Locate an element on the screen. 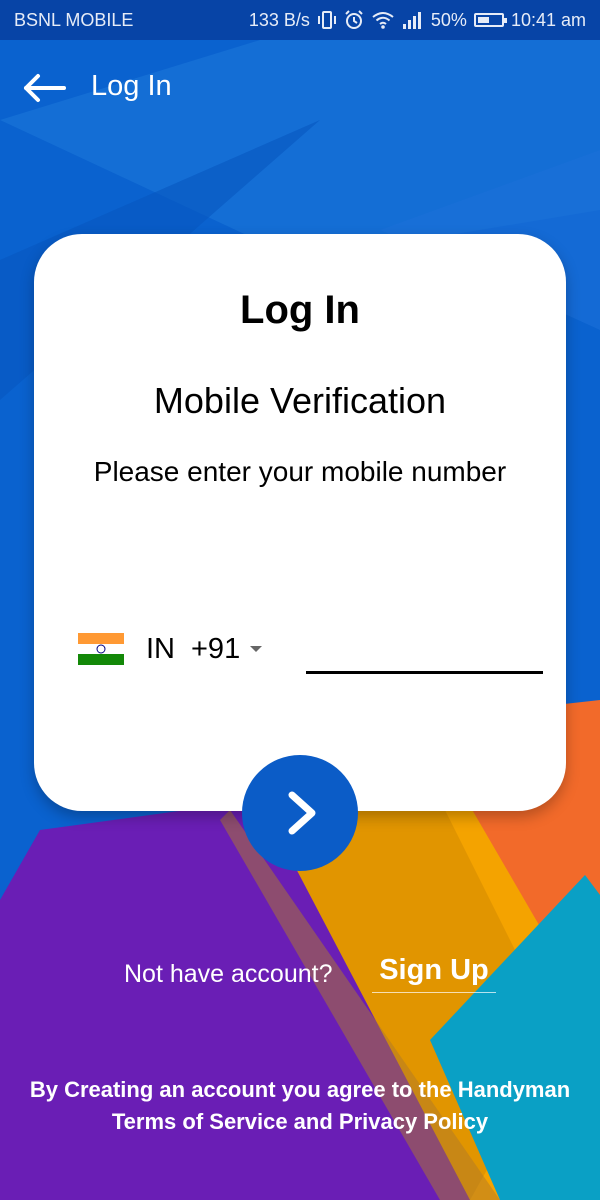  chevron-right-icon is located at coordinates (302, 813).